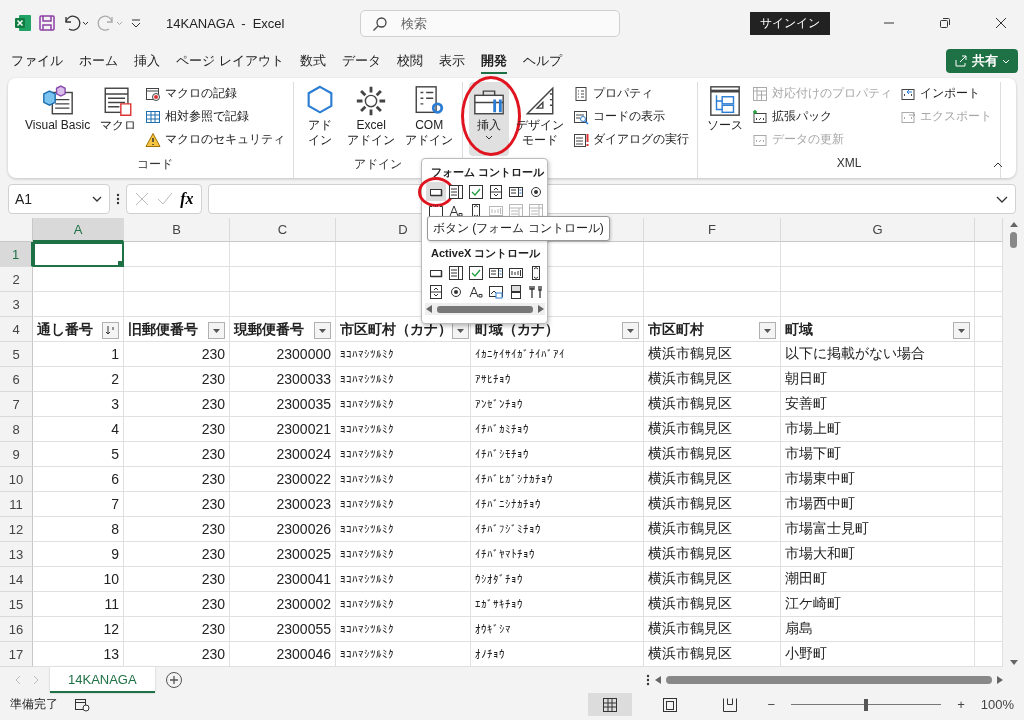 The image size is (1024, 720). Describe the element at coordinates (490, 23) in the screenshot. I see `search-field: 検索` at that location.